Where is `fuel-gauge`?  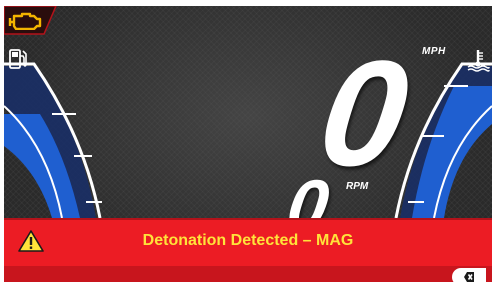 fuel-gauge is located at coordinates (53, 140).